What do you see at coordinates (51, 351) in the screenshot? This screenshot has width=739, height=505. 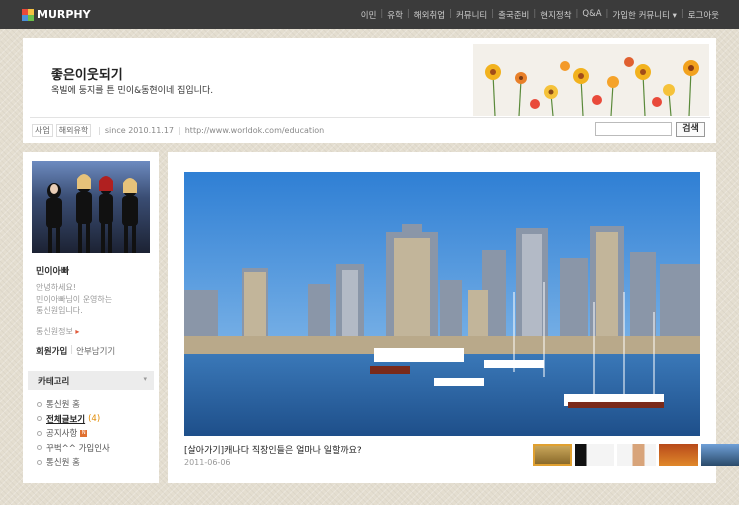 I see `join-button: 회원가입` at bounding box center [51, 351].